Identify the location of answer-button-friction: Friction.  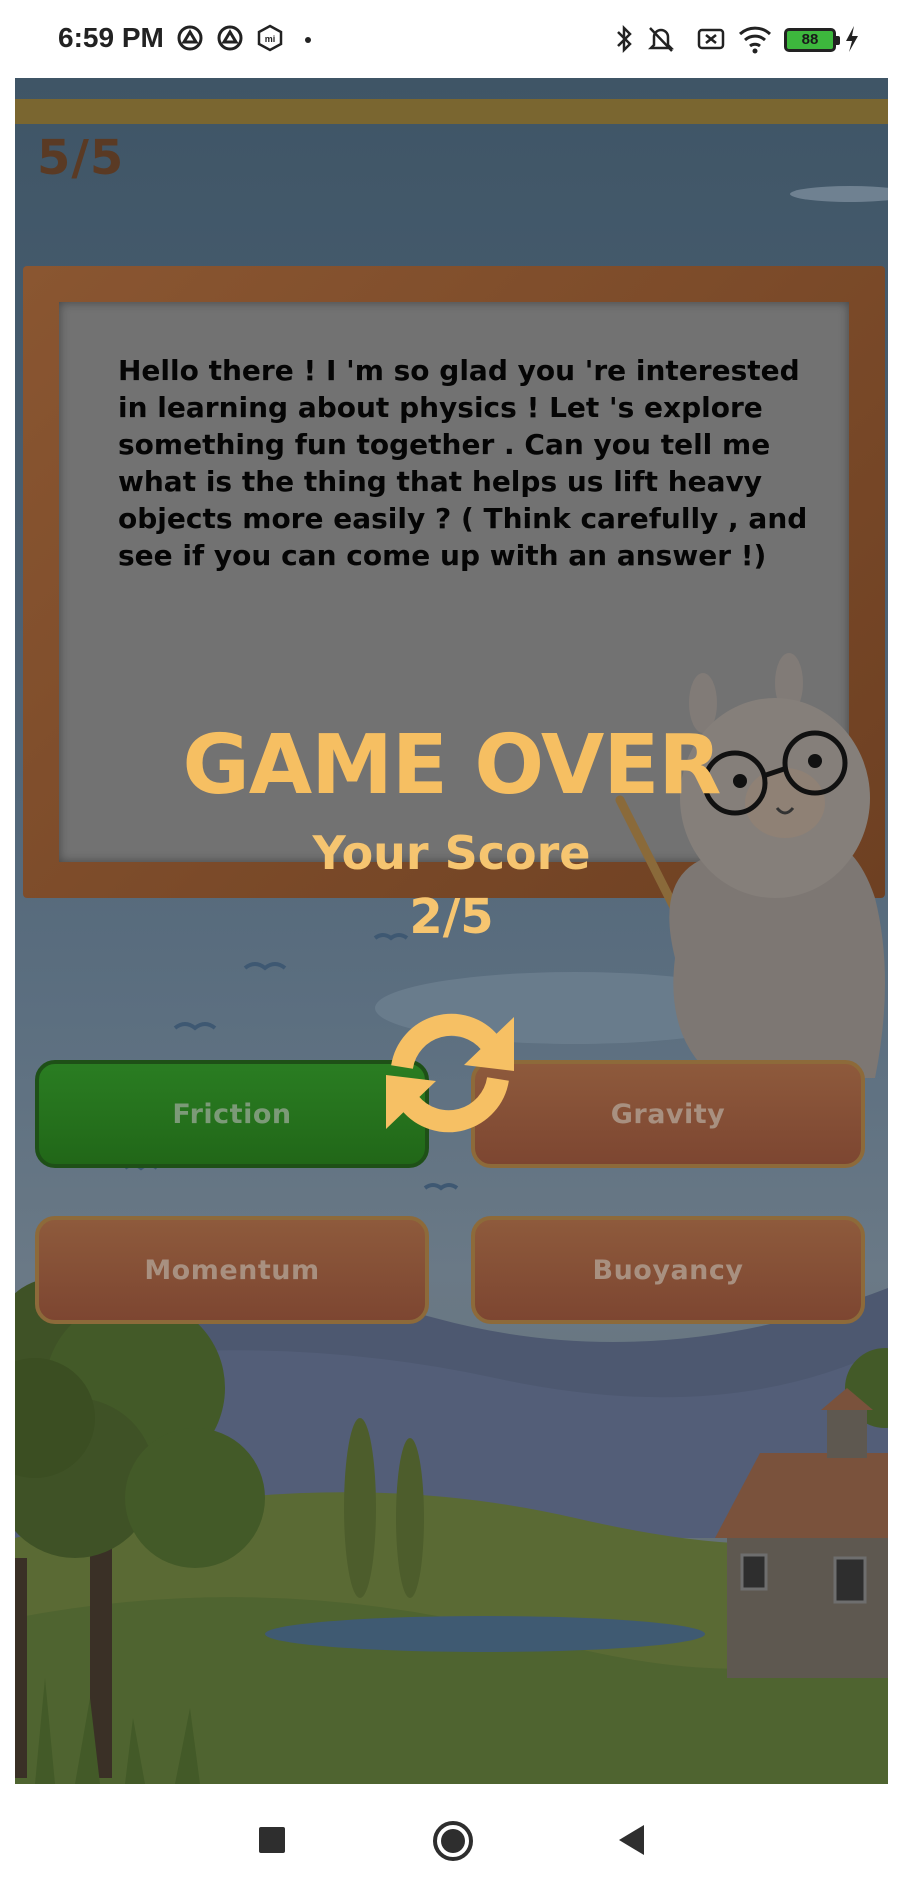
(232, 1114).